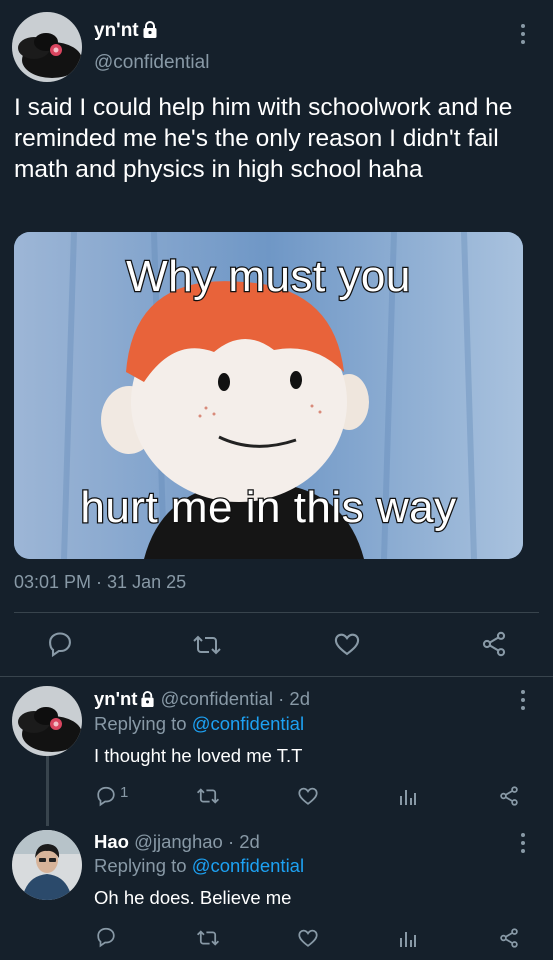 The width and height of the screenshot is (553, 960). Describe the element at coordinates (100, 582) in the screenshot. I see `tweet-timestamp: 03:01 PM · 31 Jan 25` at that location.